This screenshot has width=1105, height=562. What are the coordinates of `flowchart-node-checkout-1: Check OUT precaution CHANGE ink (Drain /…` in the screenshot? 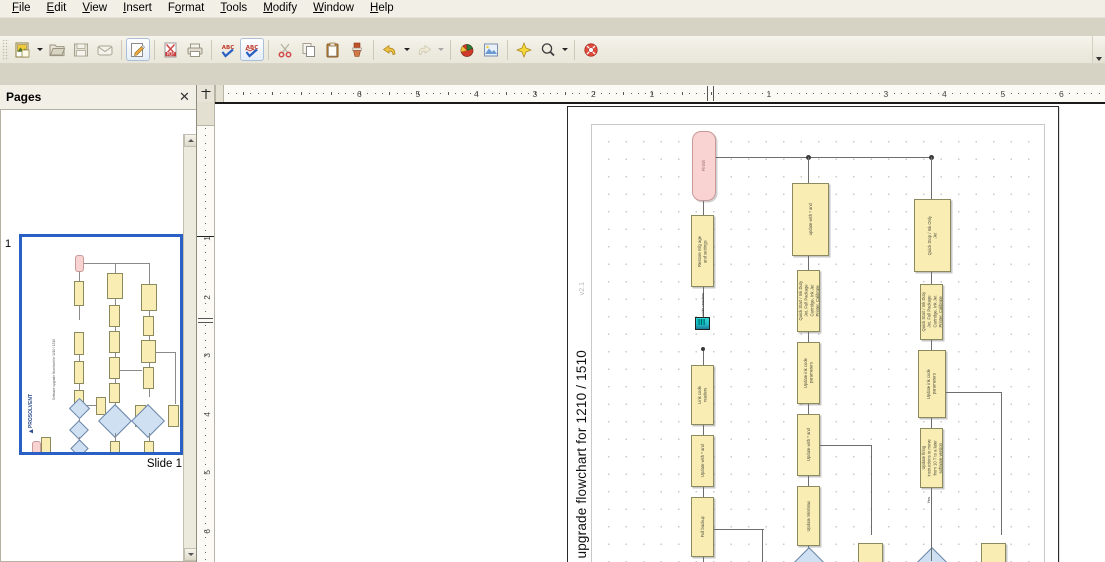 It's located at (870, 552).